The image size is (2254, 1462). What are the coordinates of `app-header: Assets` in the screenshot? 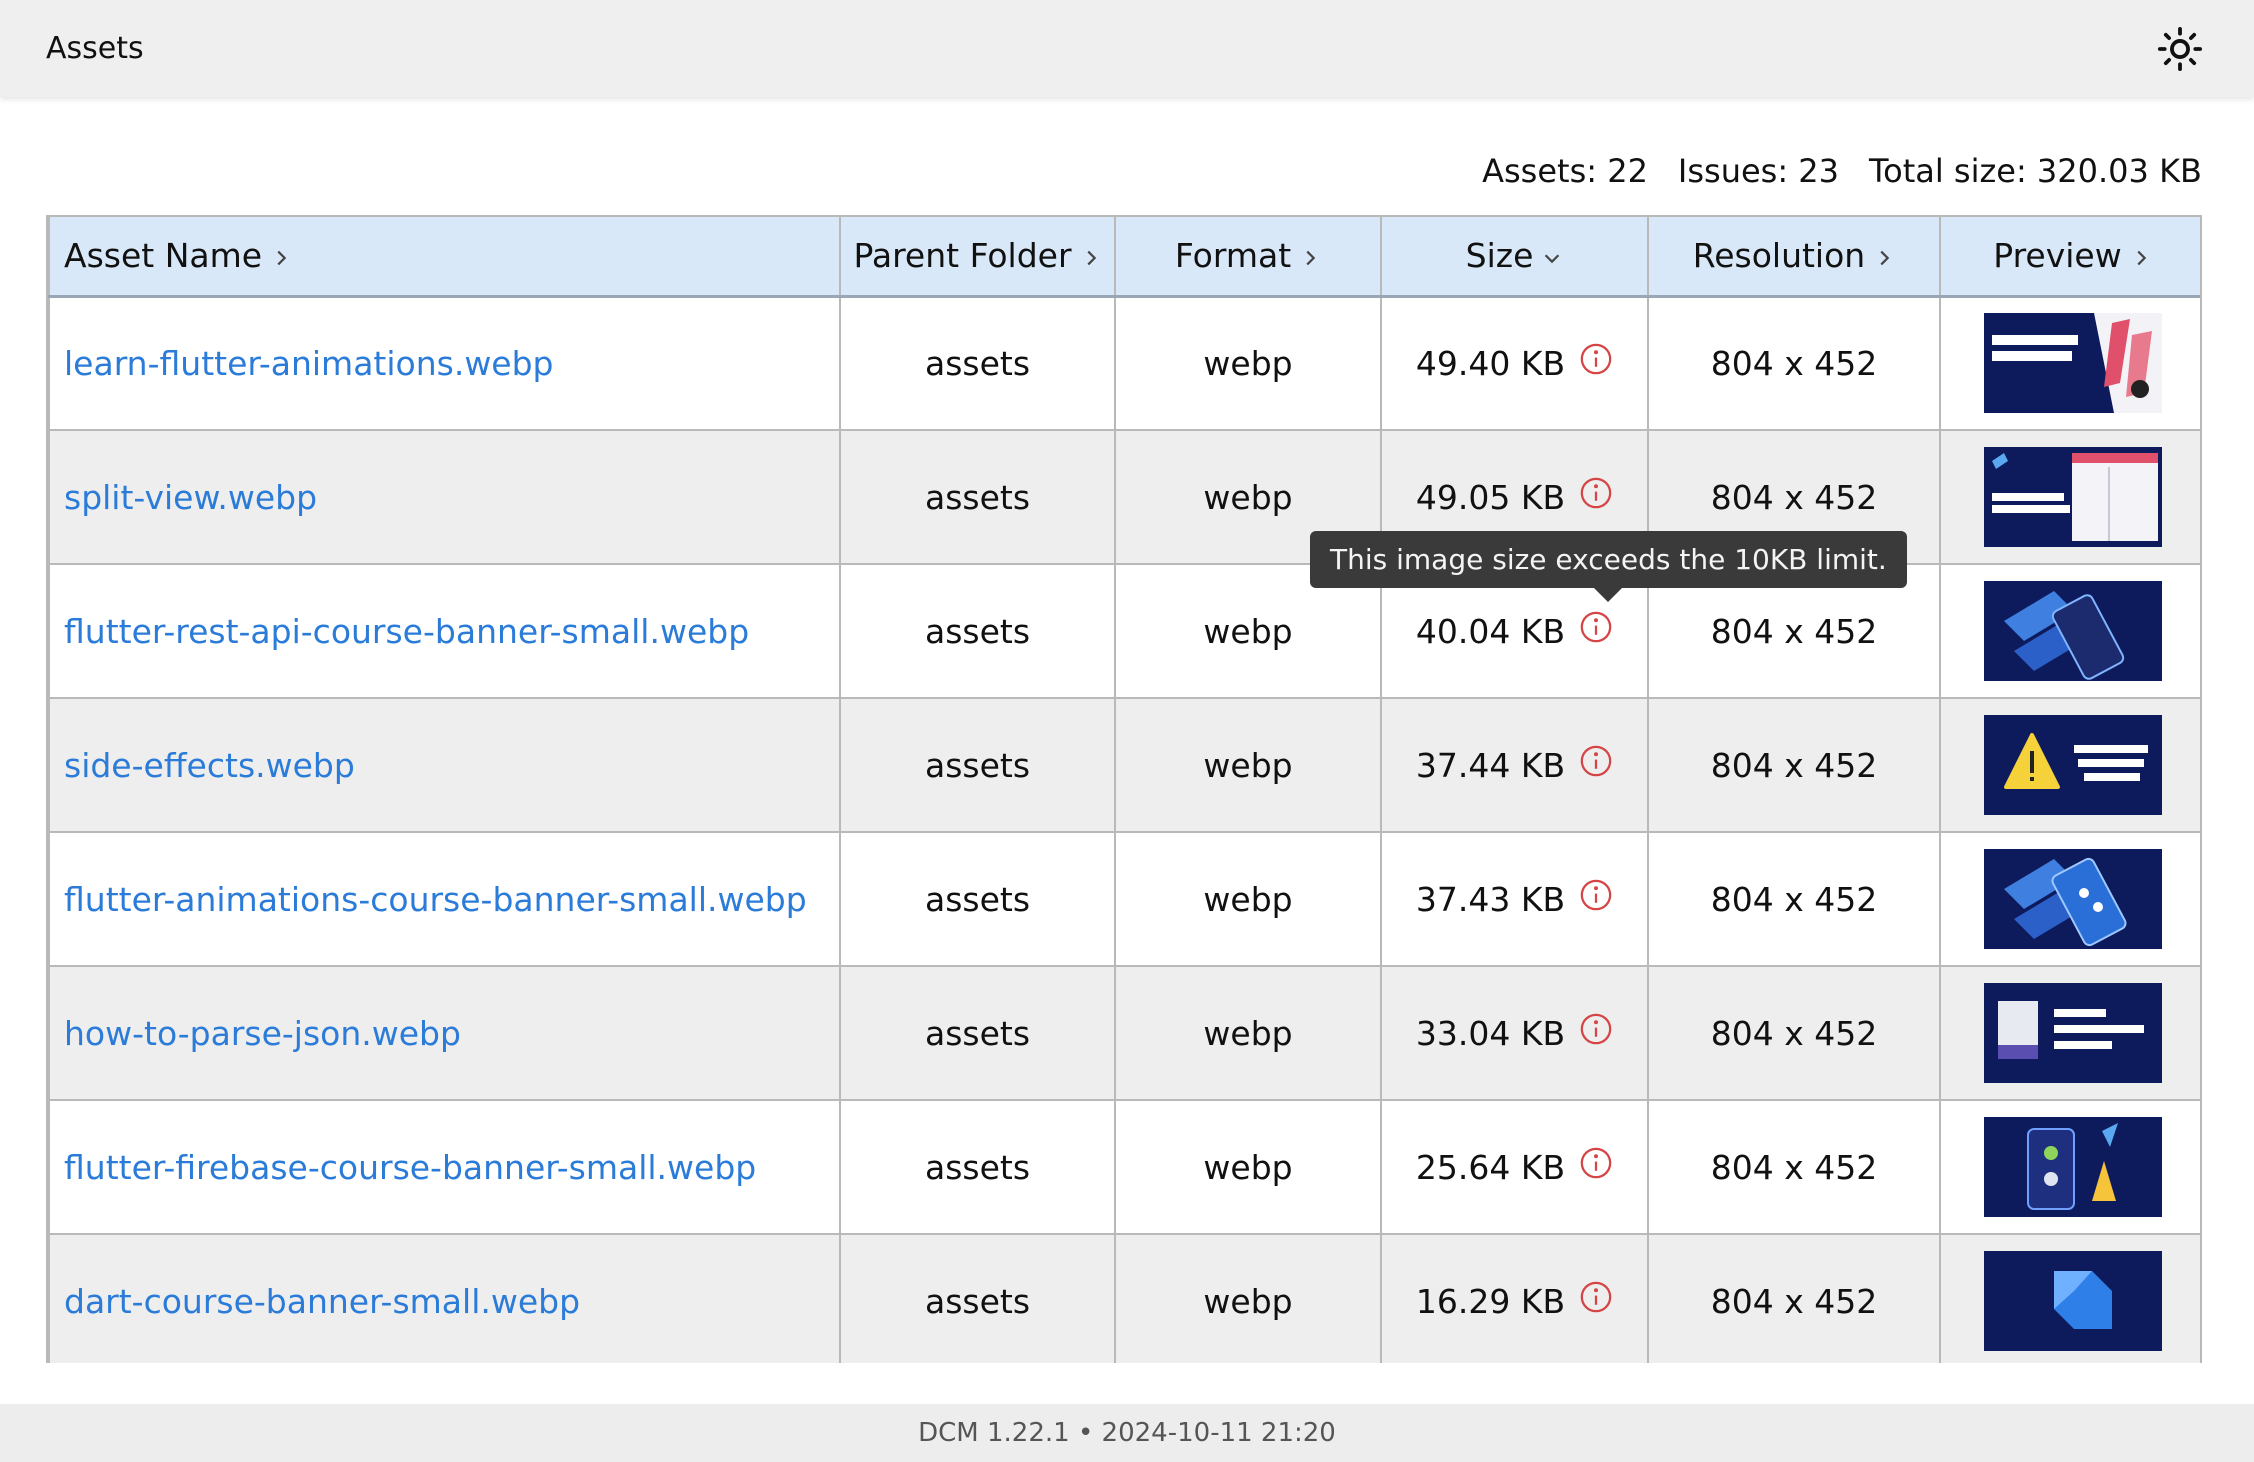 It's located at (1127, 48).